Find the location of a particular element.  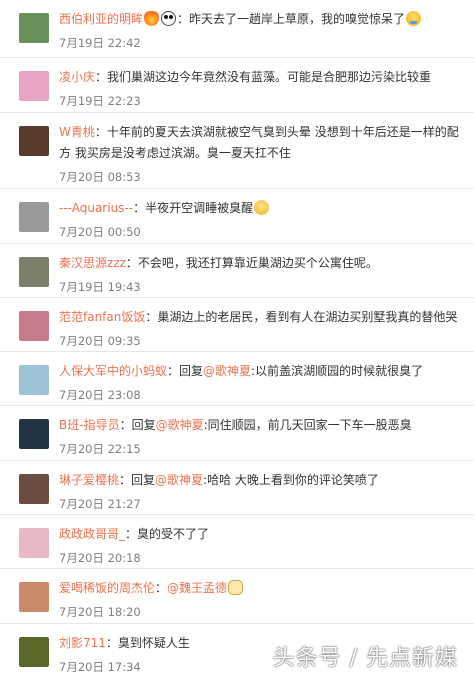

reply-prefix: ： is located at coordinates (161, 588).